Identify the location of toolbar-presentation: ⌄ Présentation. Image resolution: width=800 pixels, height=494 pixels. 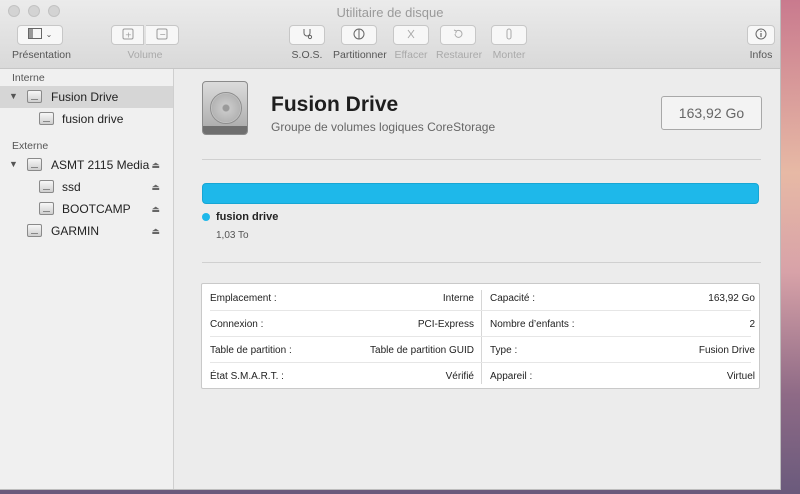
(41, 43).